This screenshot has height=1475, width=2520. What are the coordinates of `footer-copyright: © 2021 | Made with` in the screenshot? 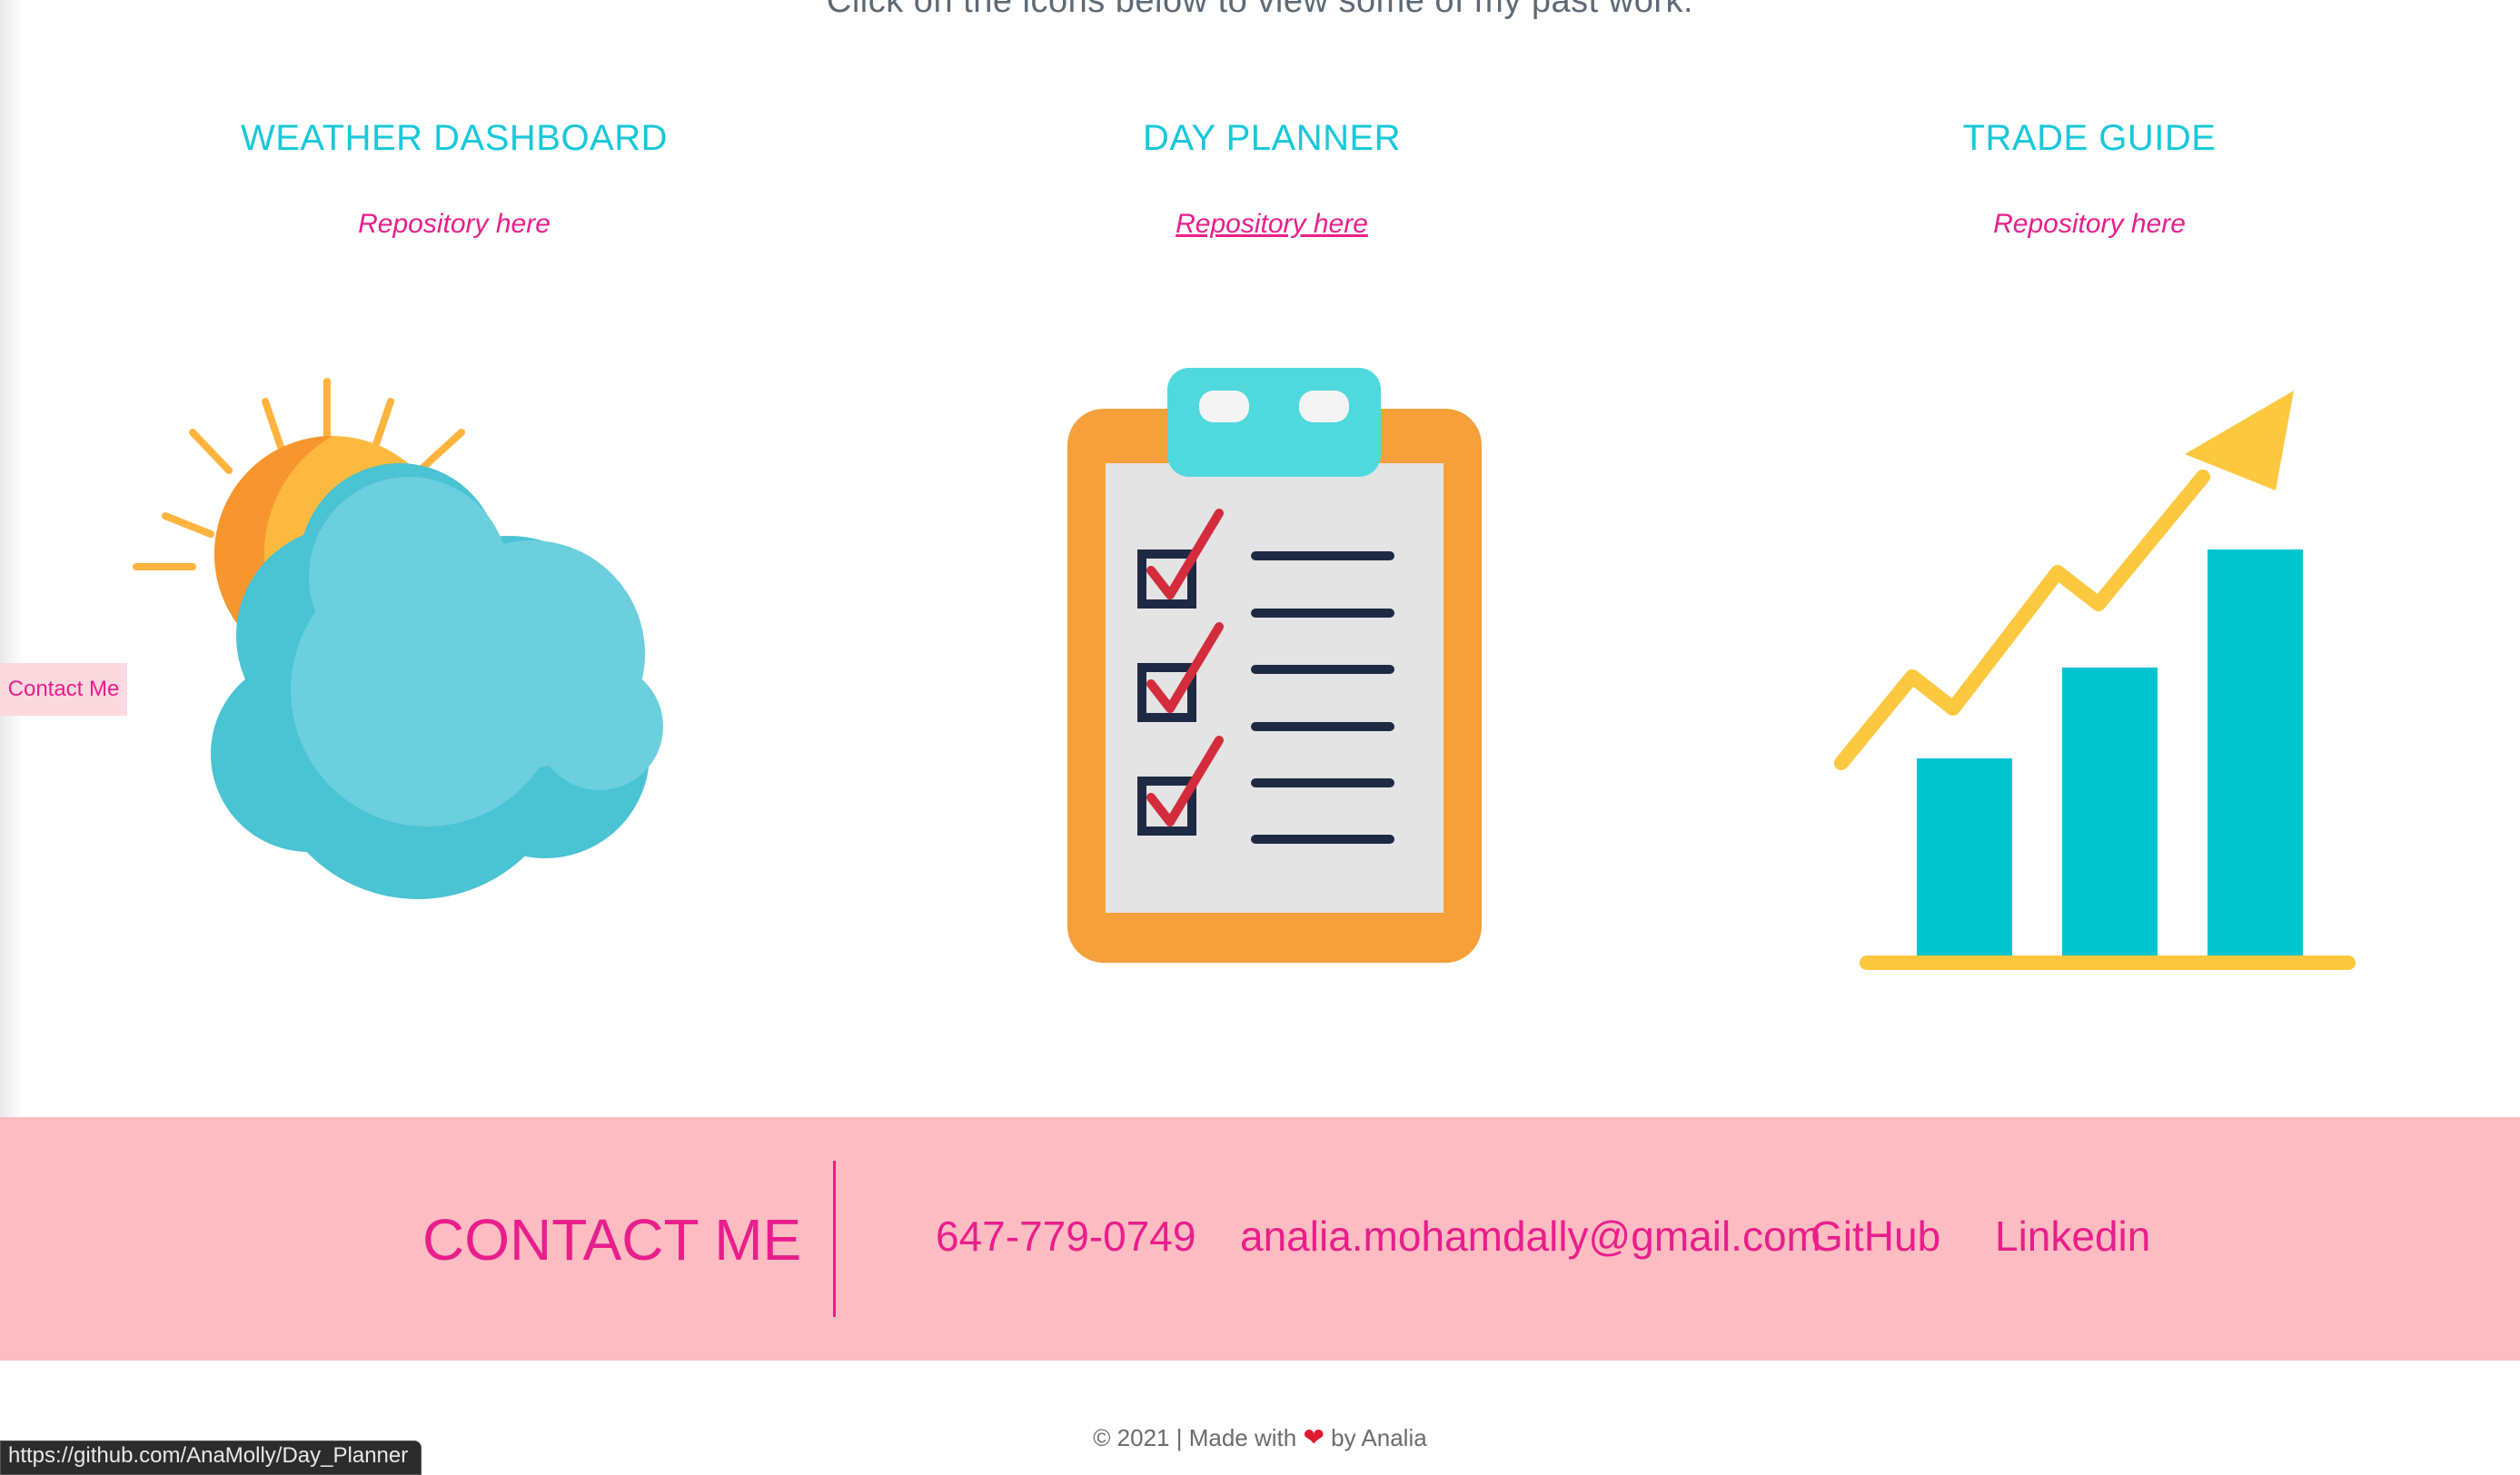 It's located at (1195, 1437).